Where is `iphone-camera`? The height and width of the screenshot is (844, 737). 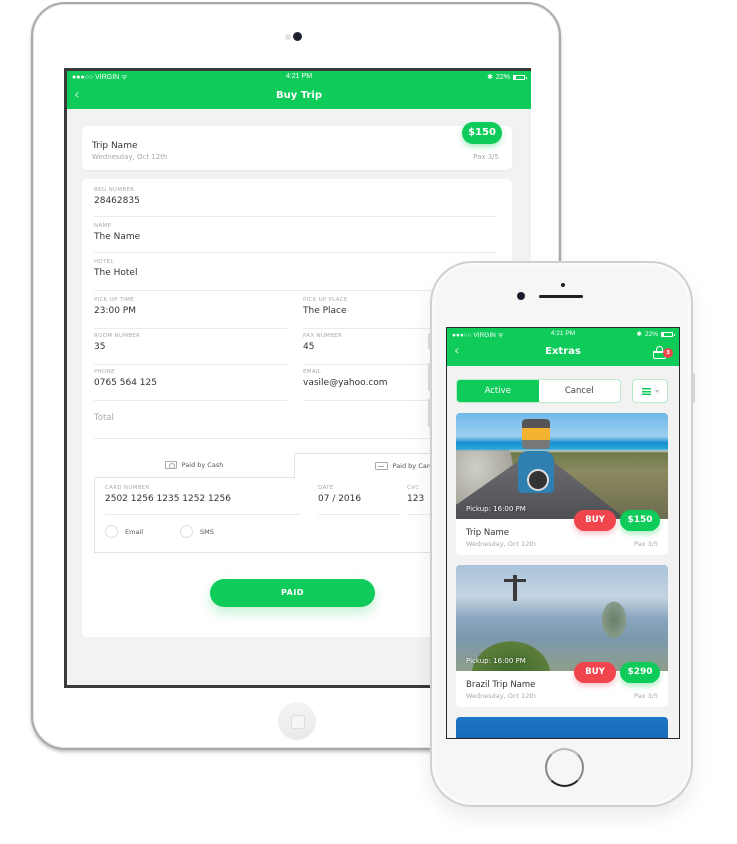
iphone-camera is located at coordinates (521, 296).